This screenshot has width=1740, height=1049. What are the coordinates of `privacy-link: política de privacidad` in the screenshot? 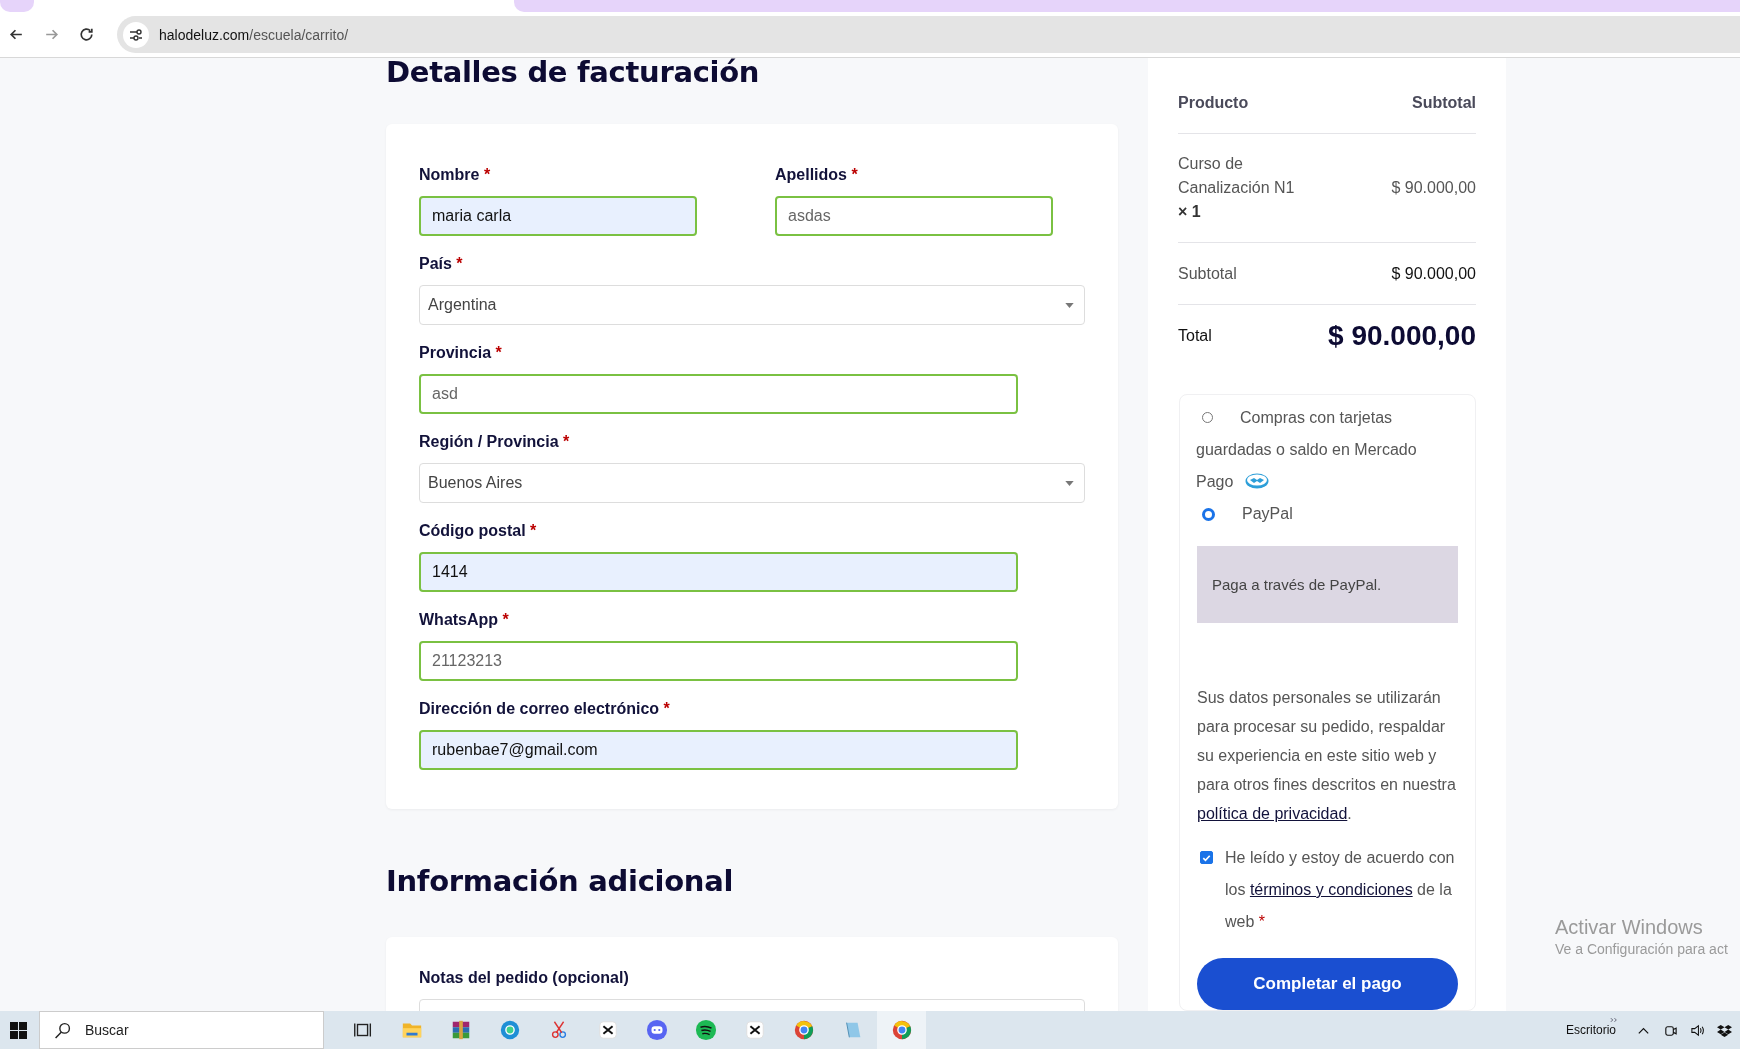 It's located at (1272, 813).